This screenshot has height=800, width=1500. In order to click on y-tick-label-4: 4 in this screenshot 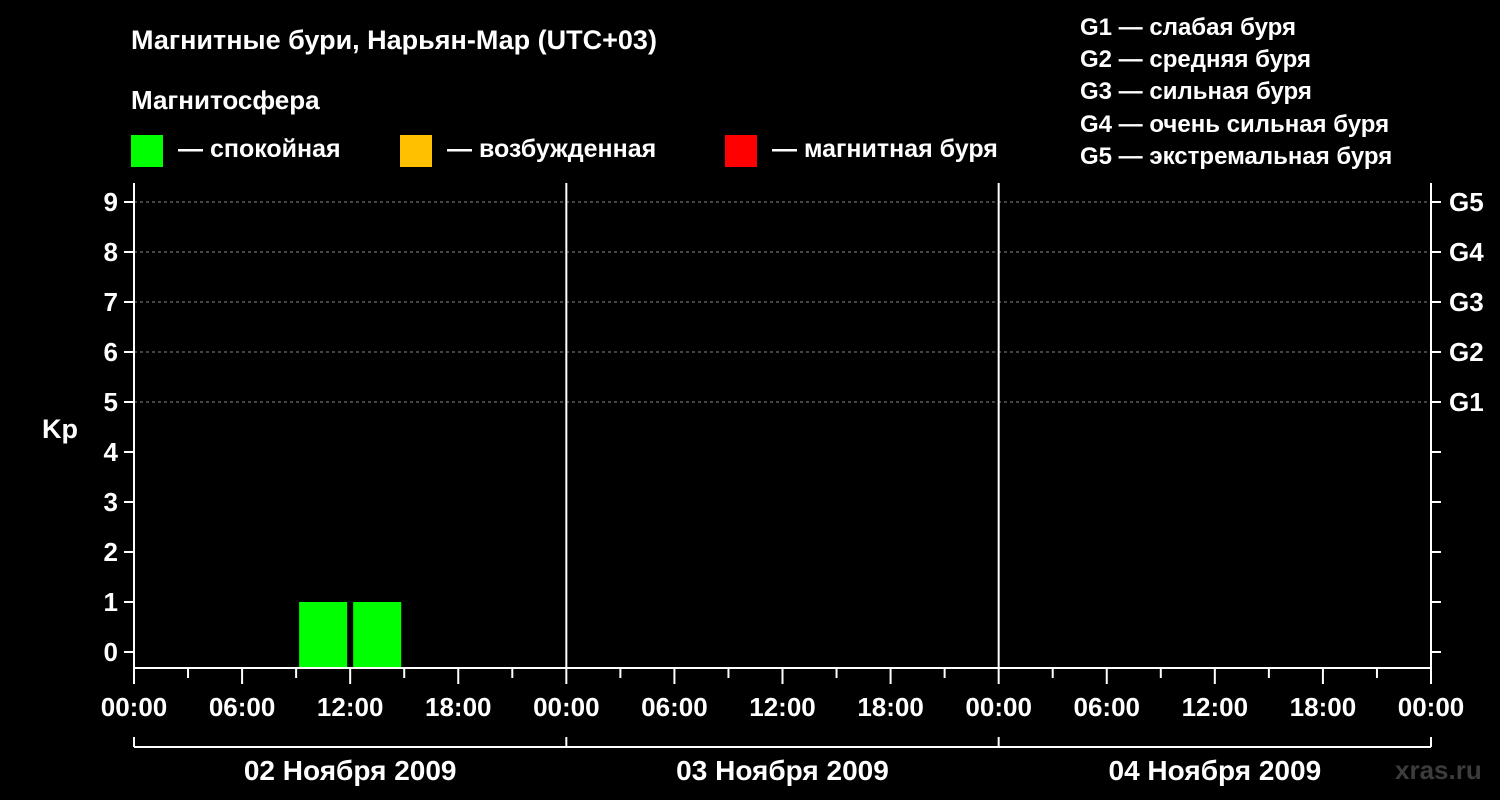, I will do `click(111, 452)`.